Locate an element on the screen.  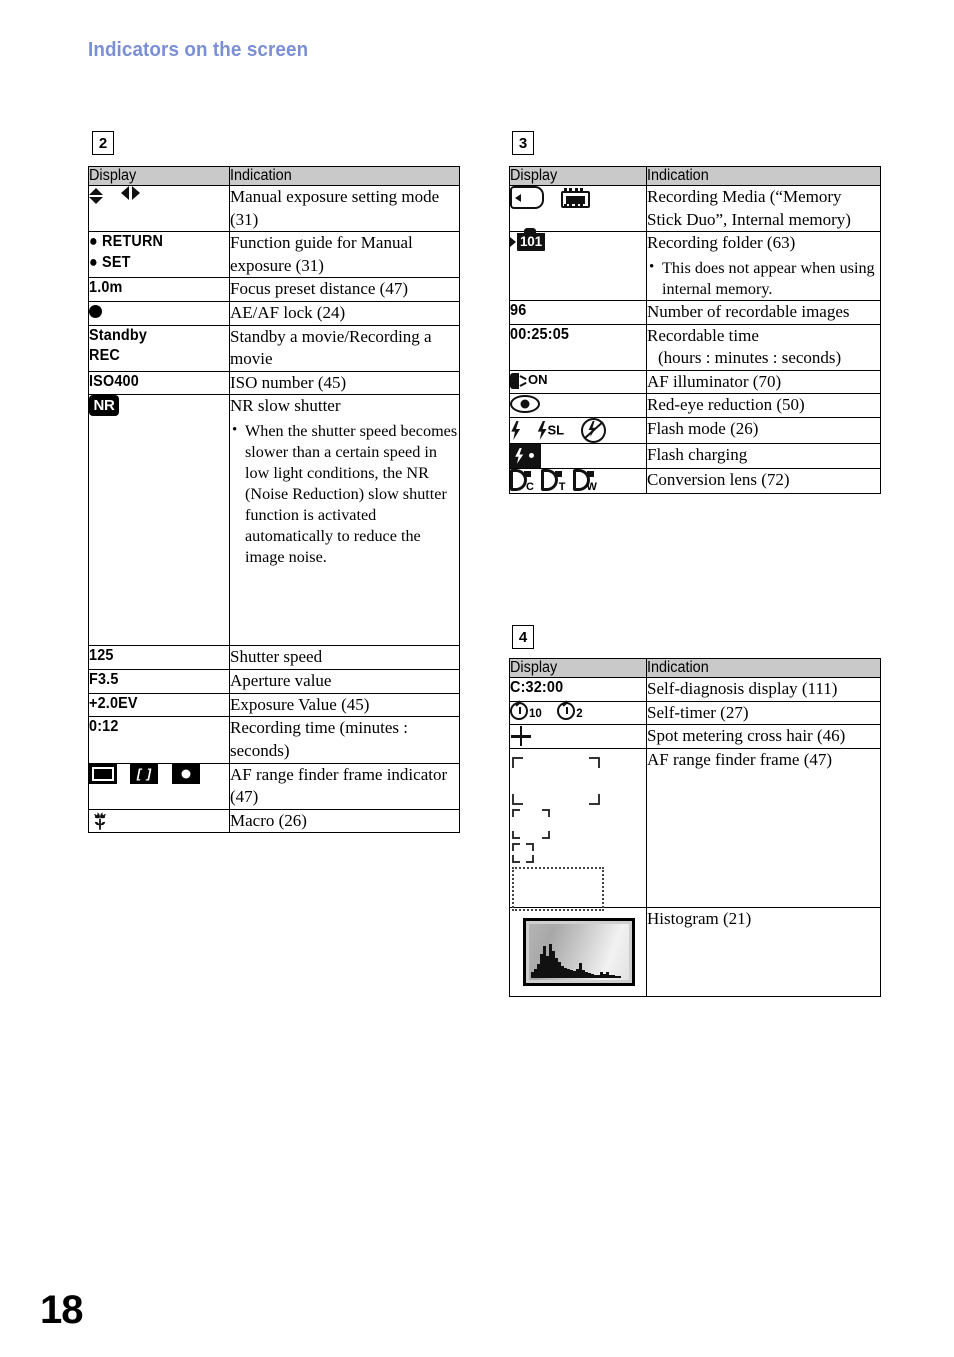
display-cell: C:32:00 is located at coordinates (578, 689).